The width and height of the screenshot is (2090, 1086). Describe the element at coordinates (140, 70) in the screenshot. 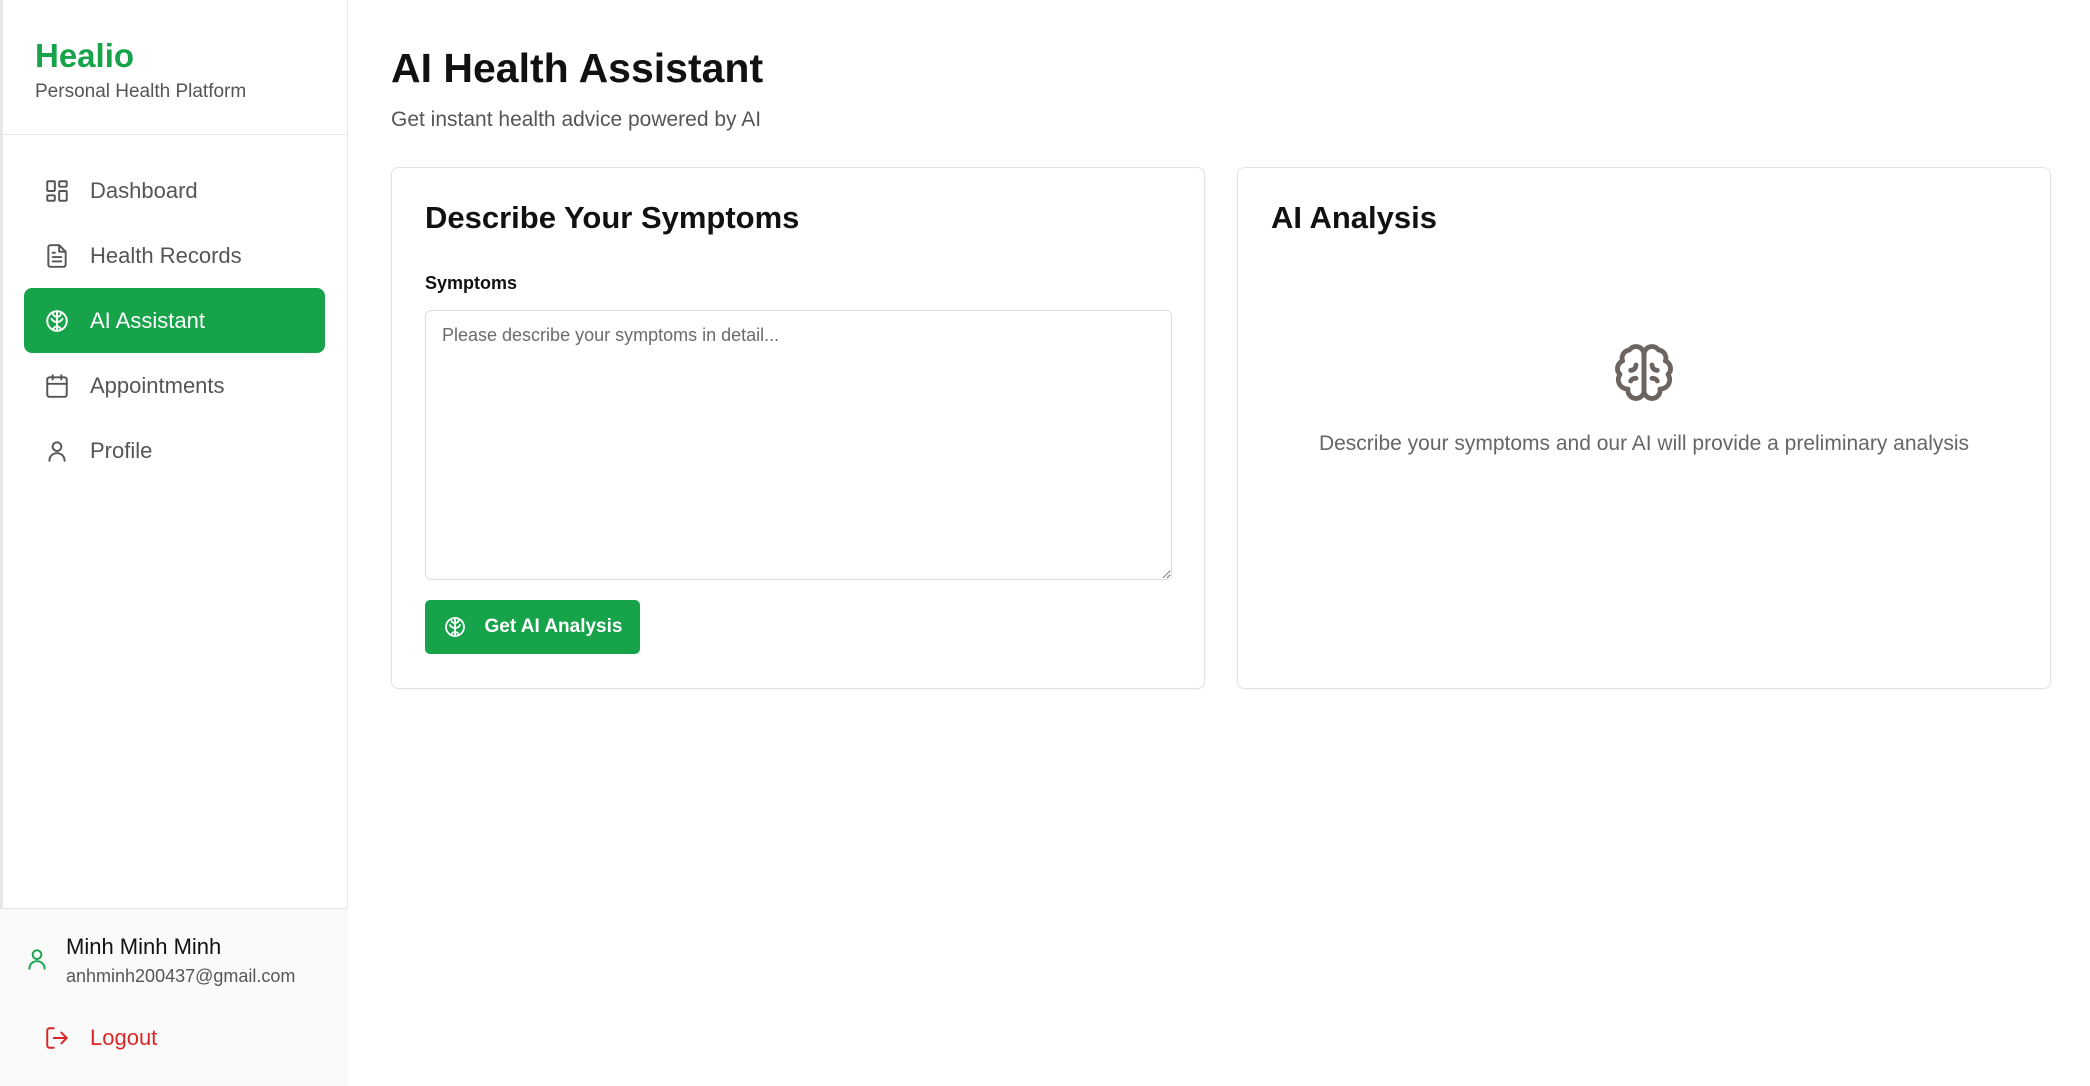

I see `brand: Healio Personal Health Platform` at that location.